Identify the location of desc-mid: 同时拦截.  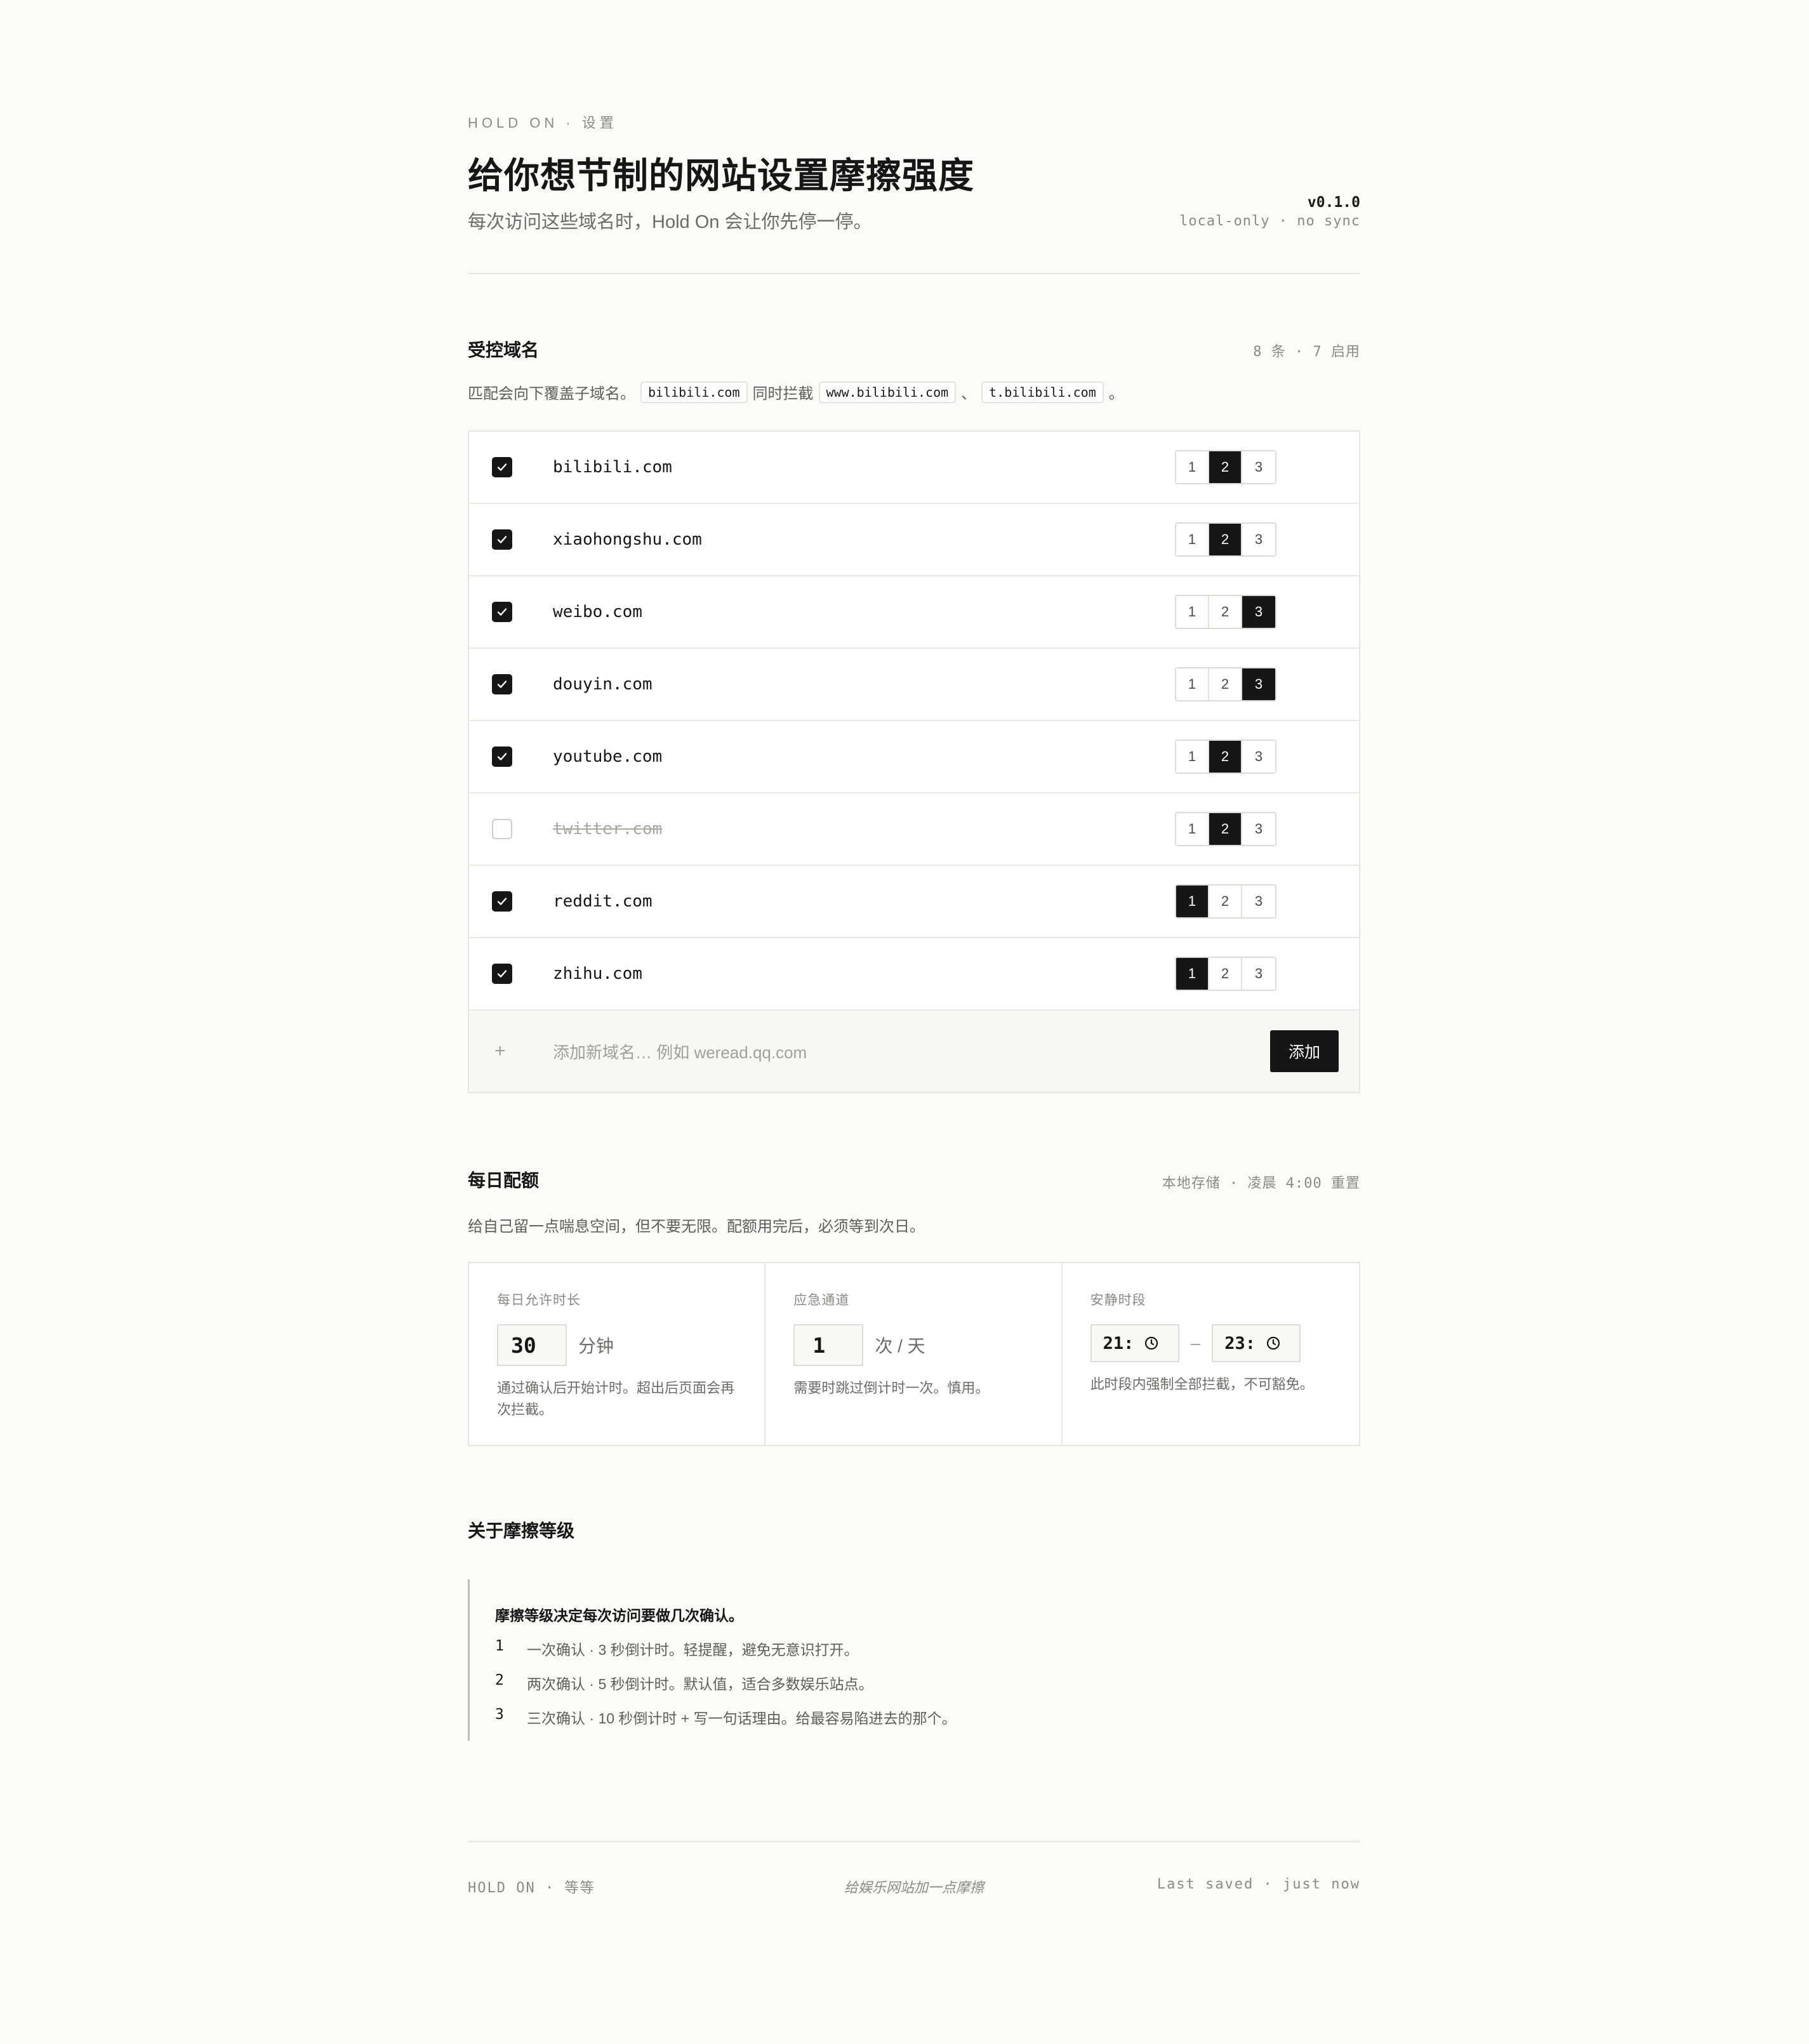
(783, 393).